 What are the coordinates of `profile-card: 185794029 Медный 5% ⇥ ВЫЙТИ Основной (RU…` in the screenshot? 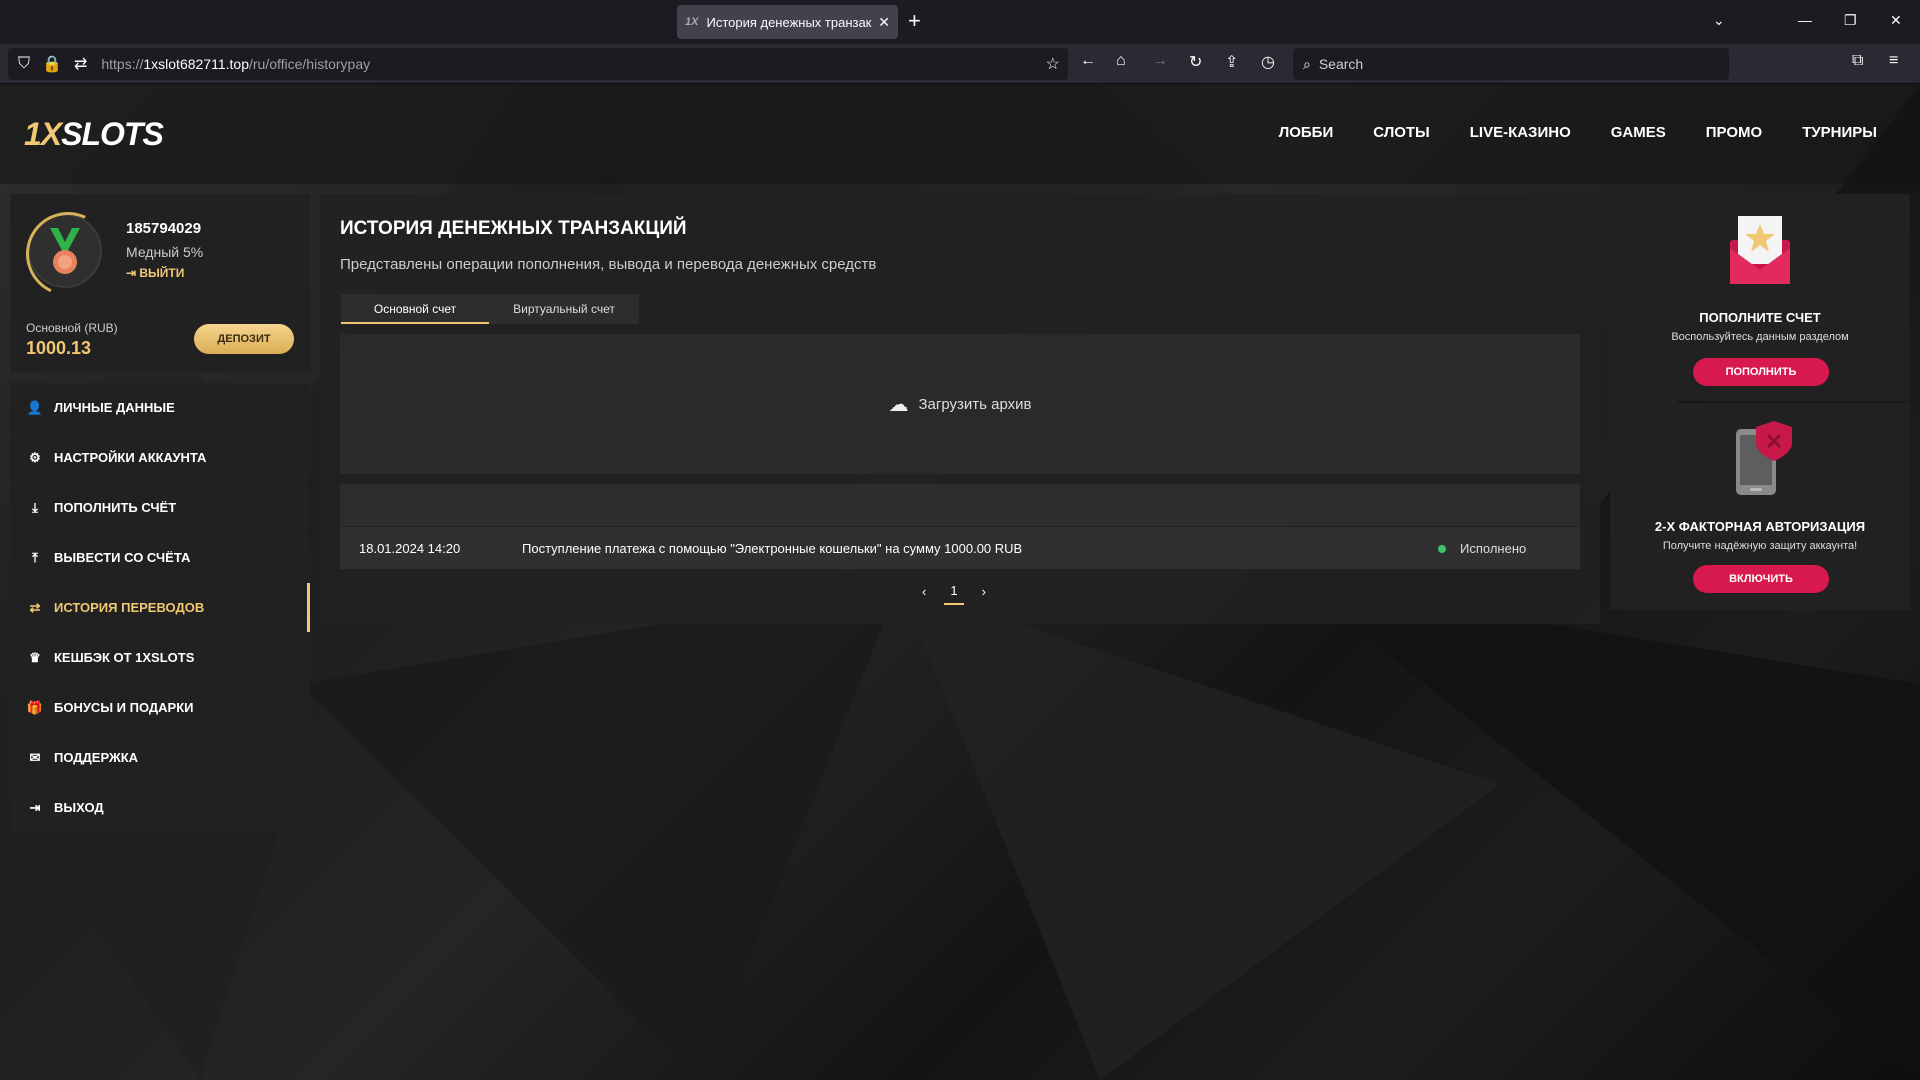 It's located at (160, 283).